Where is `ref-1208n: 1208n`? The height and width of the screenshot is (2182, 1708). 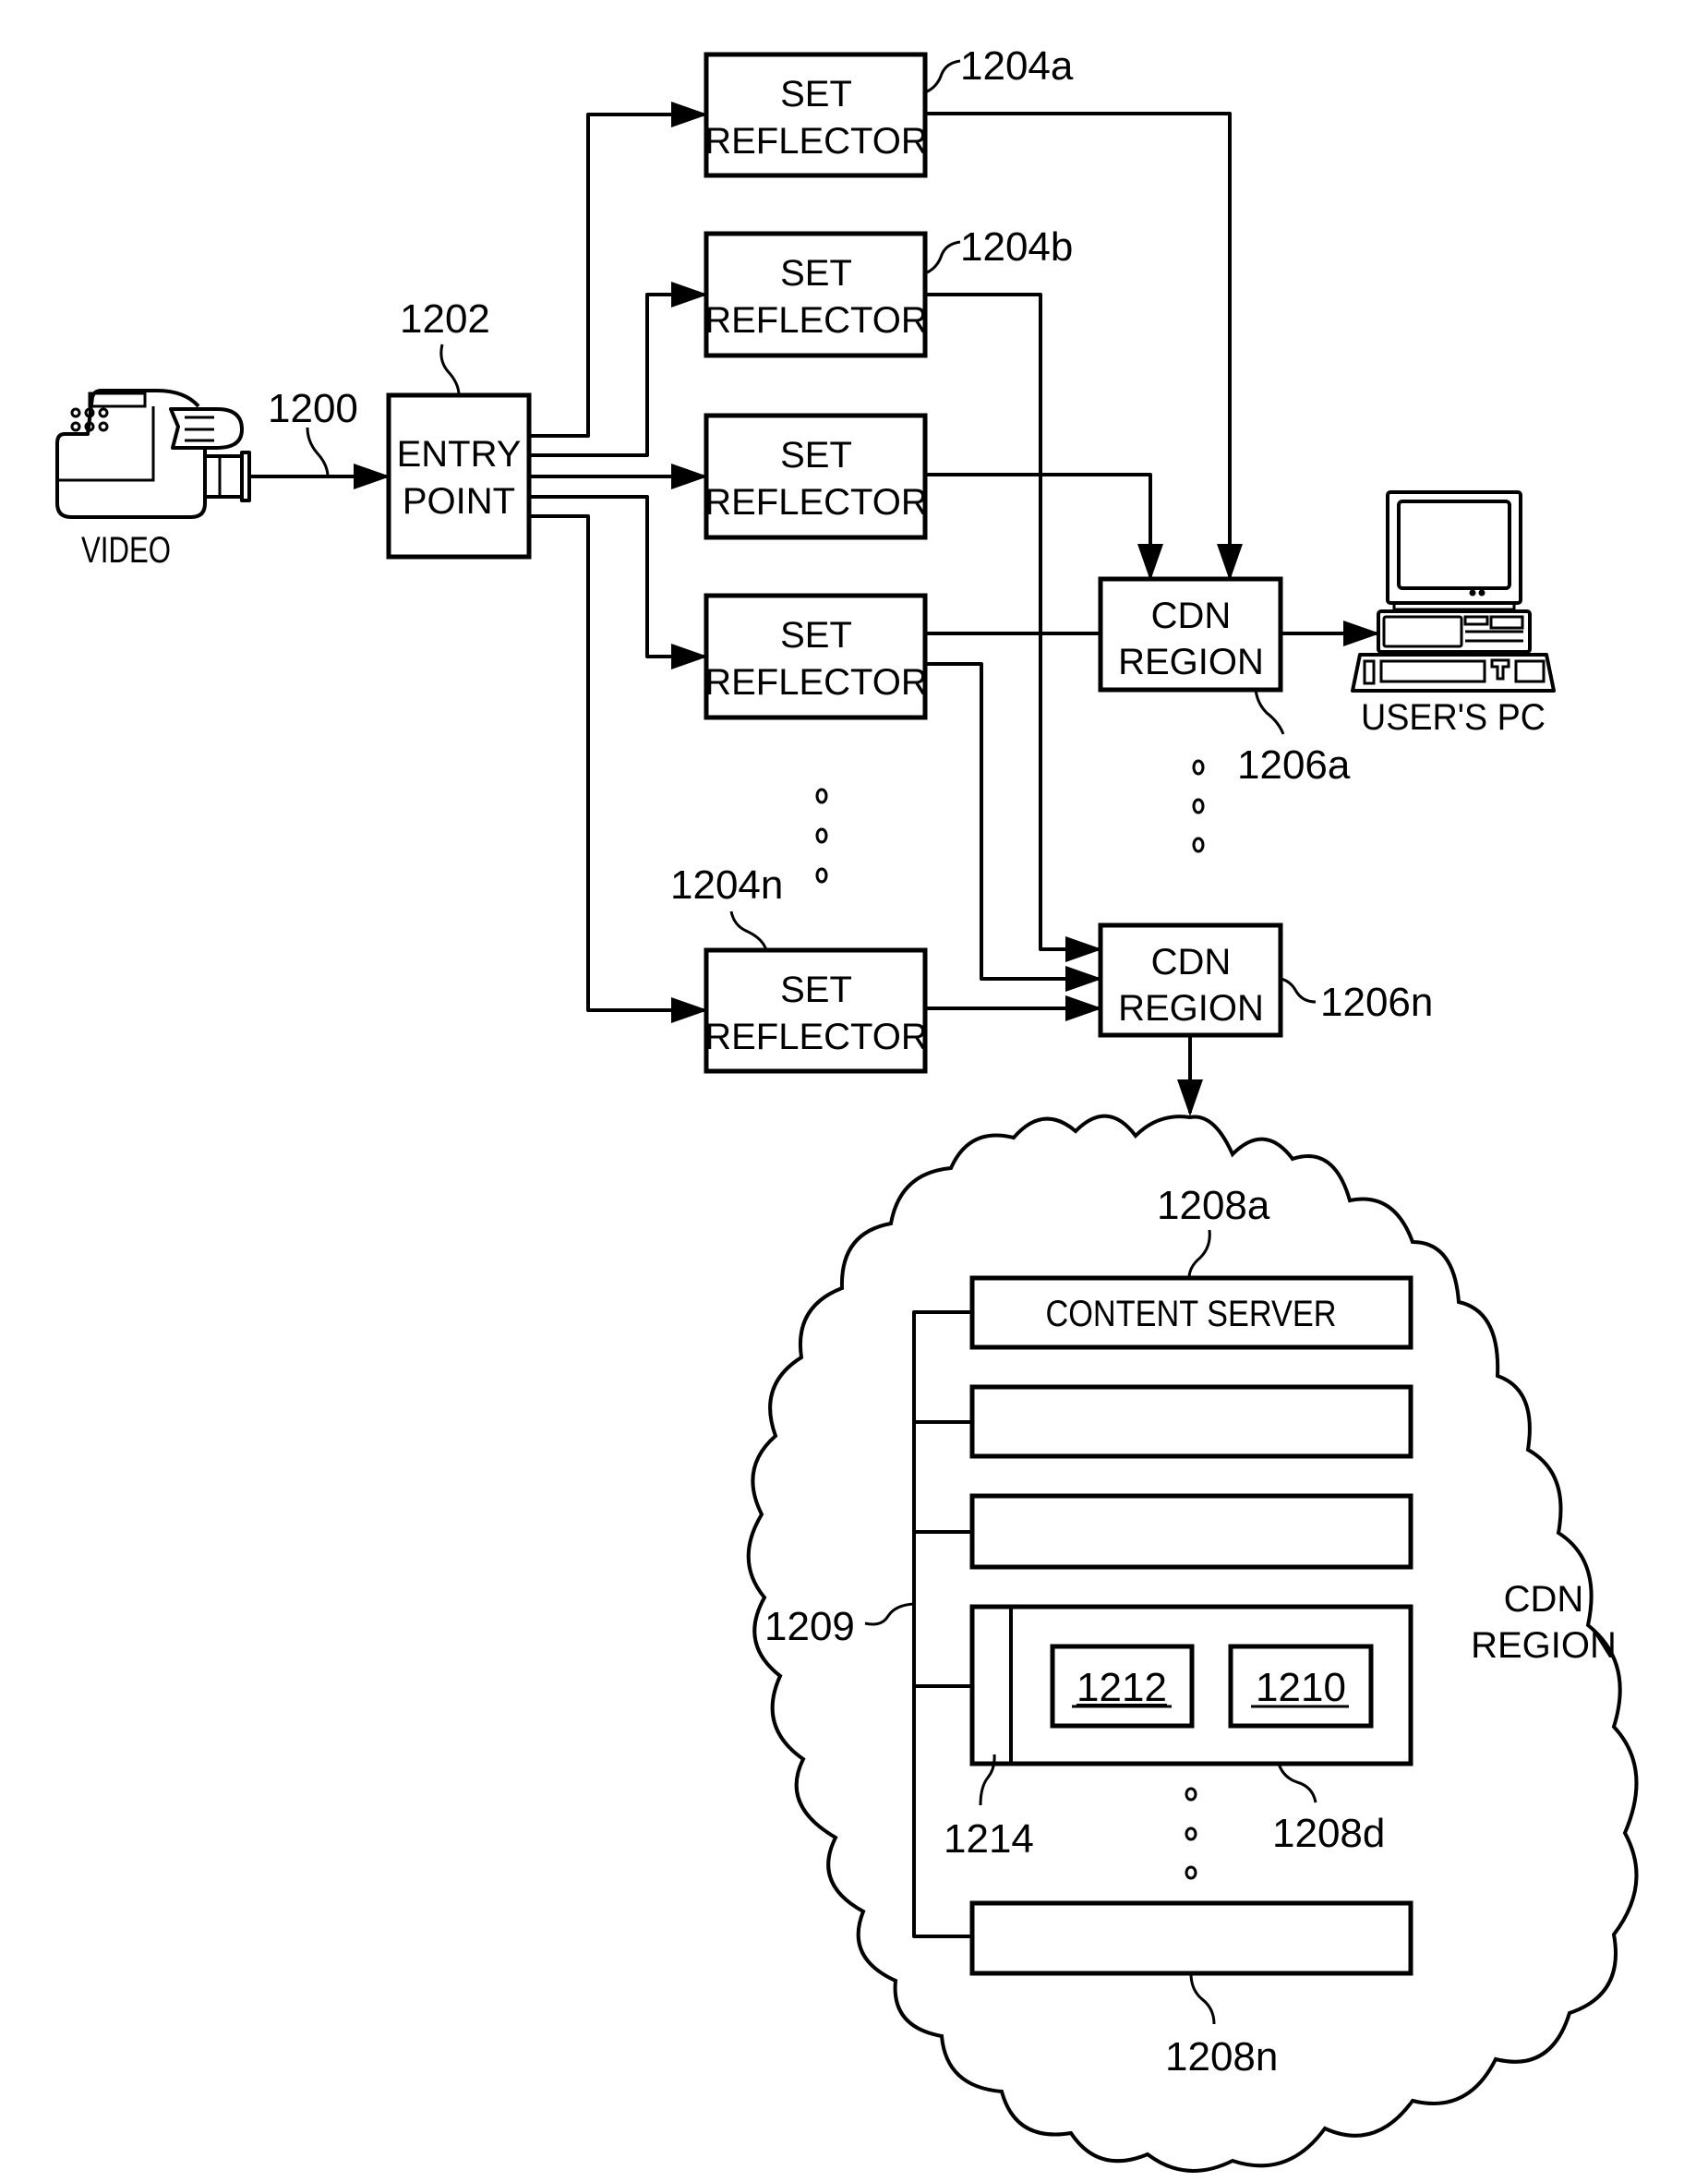 ref-1208n: 1208n is located at coordinates (1221, 2057).